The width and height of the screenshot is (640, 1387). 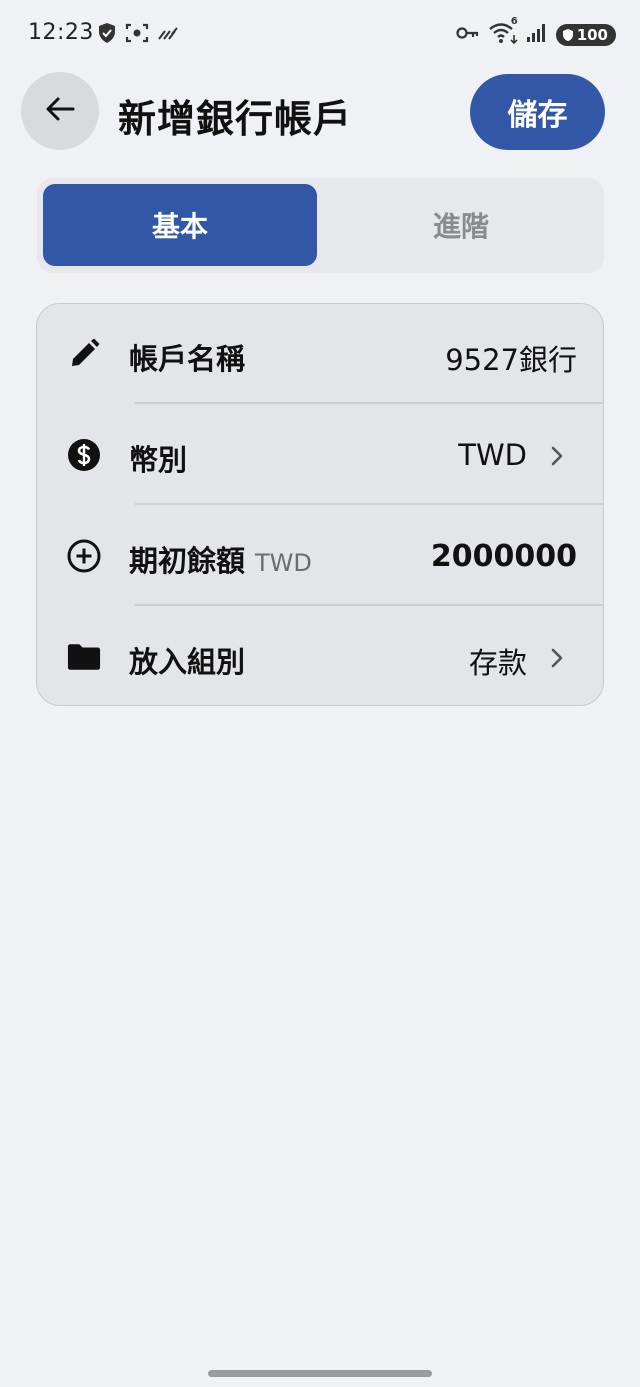 I want to click on dollar-circle-icon, so click(x=84, y=455).